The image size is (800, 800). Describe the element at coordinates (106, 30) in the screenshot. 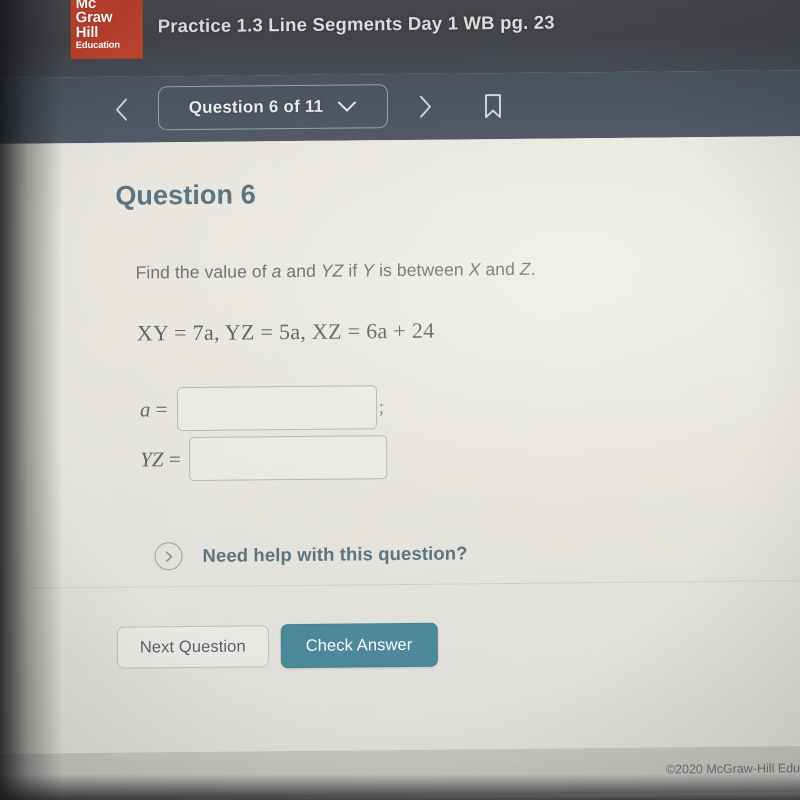

I see `mcgraw-hill-logo: Mc Graw Hill Education` at that location.